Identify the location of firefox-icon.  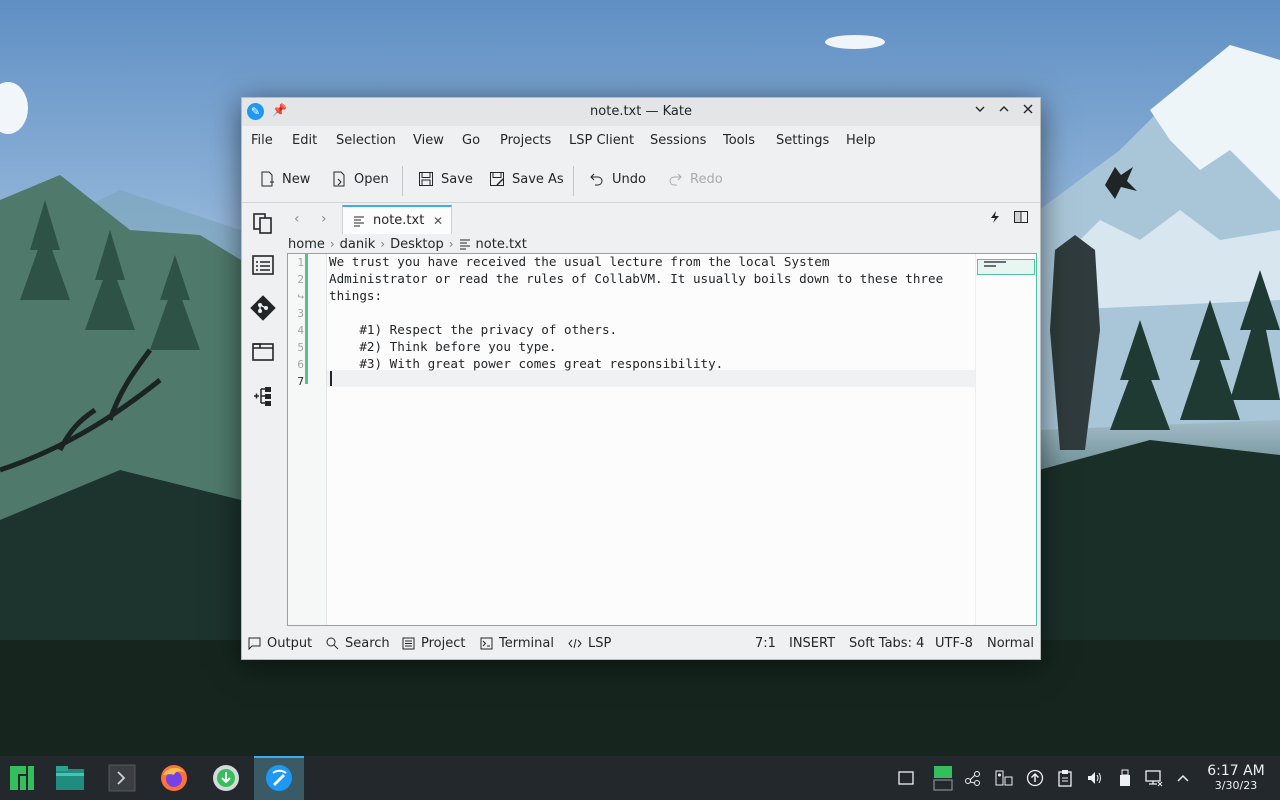
(174, 778).